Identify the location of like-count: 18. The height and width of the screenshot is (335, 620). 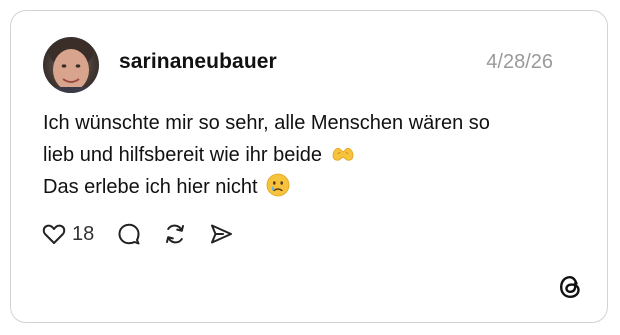
(83, 233).